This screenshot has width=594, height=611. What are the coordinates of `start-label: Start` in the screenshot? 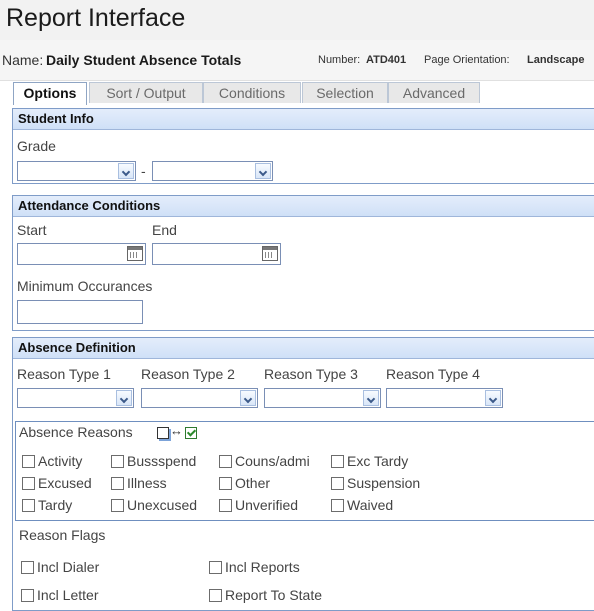 It's located at (32, 230).